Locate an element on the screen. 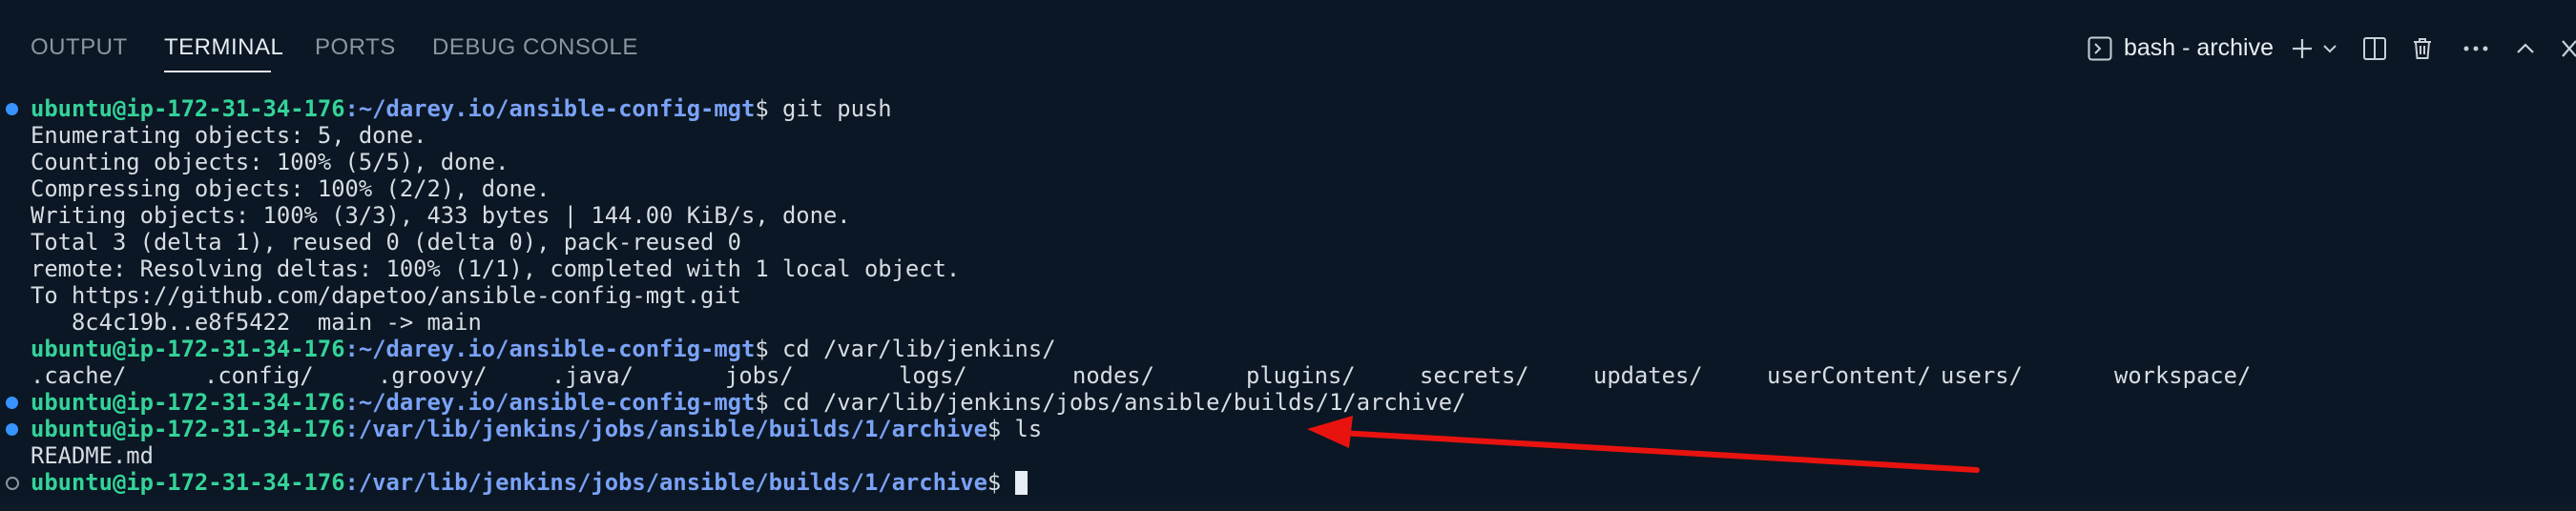  arrow-shaft is located at coordinates (1659, 451).